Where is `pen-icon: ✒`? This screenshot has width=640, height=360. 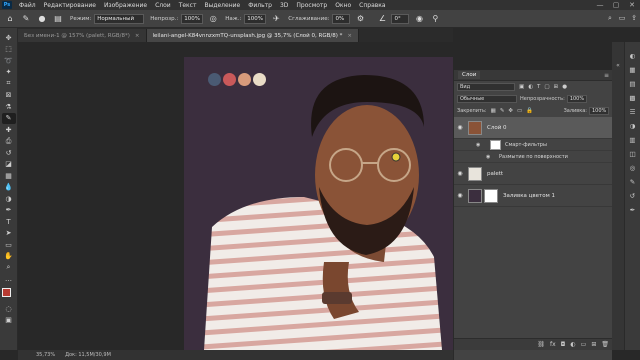
pen-icon: ✒ is located at coordinates (9, 211).